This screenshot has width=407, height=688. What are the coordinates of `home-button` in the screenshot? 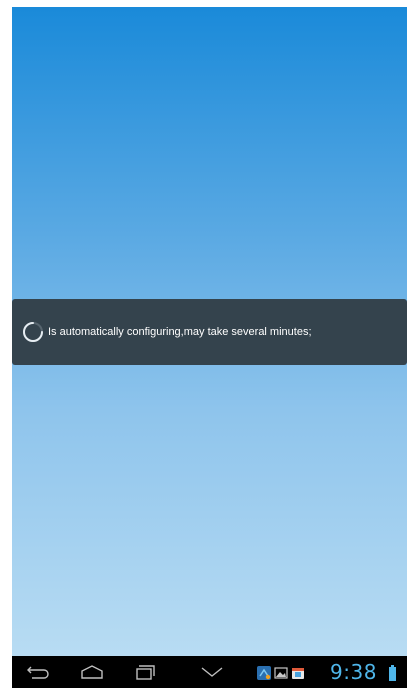 It's located at (92, 672).